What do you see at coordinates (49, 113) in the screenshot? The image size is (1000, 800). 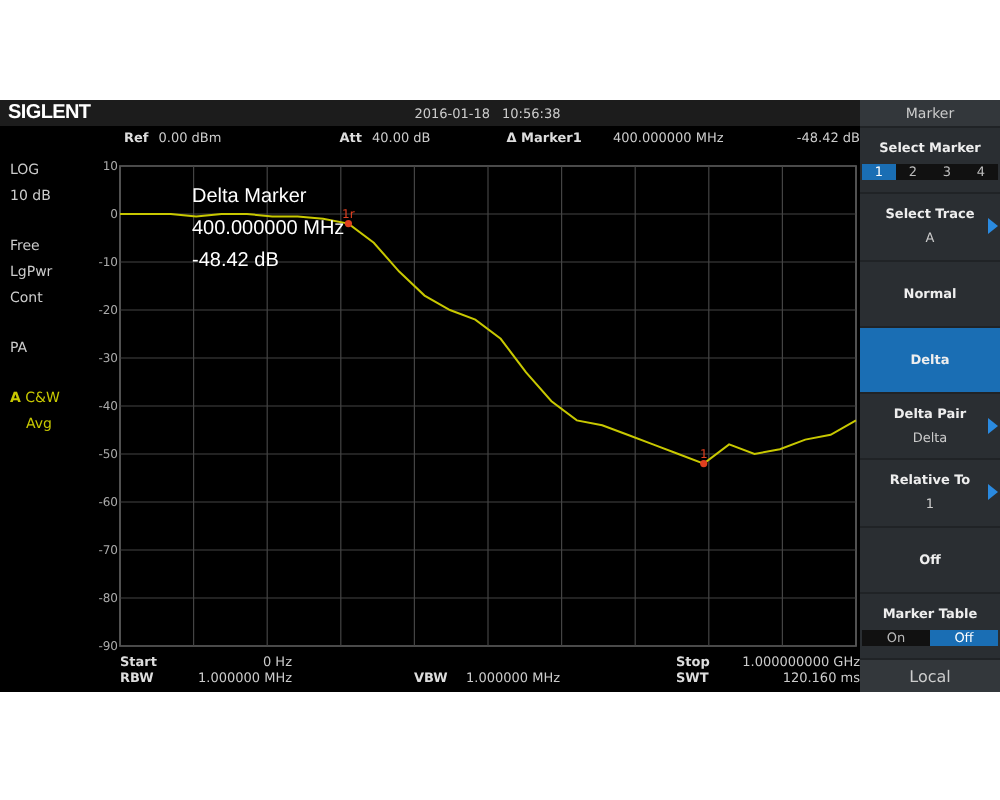 I see `logo: SIGLENT` at bounding box center [49, 113].